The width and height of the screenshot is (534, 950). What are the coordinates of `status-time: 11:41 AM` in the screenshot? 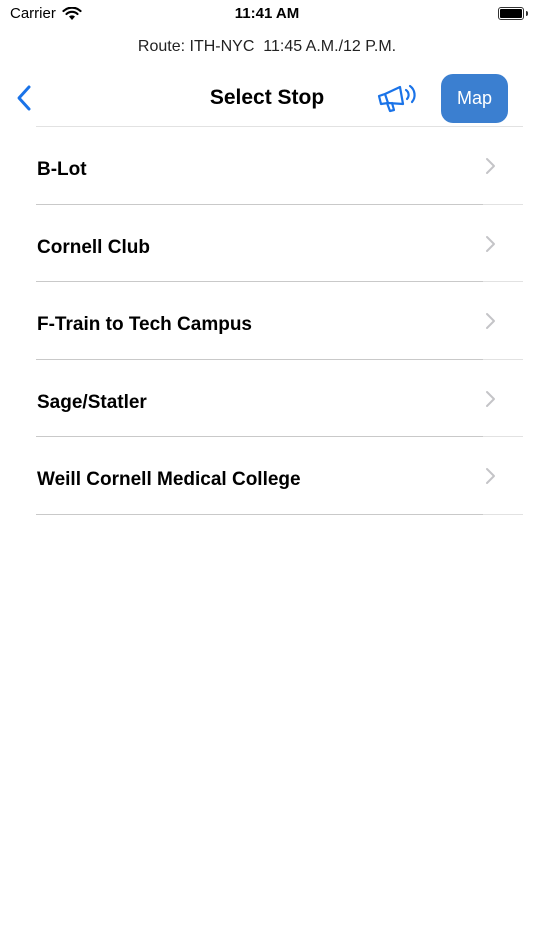 It's located at (267, 13).